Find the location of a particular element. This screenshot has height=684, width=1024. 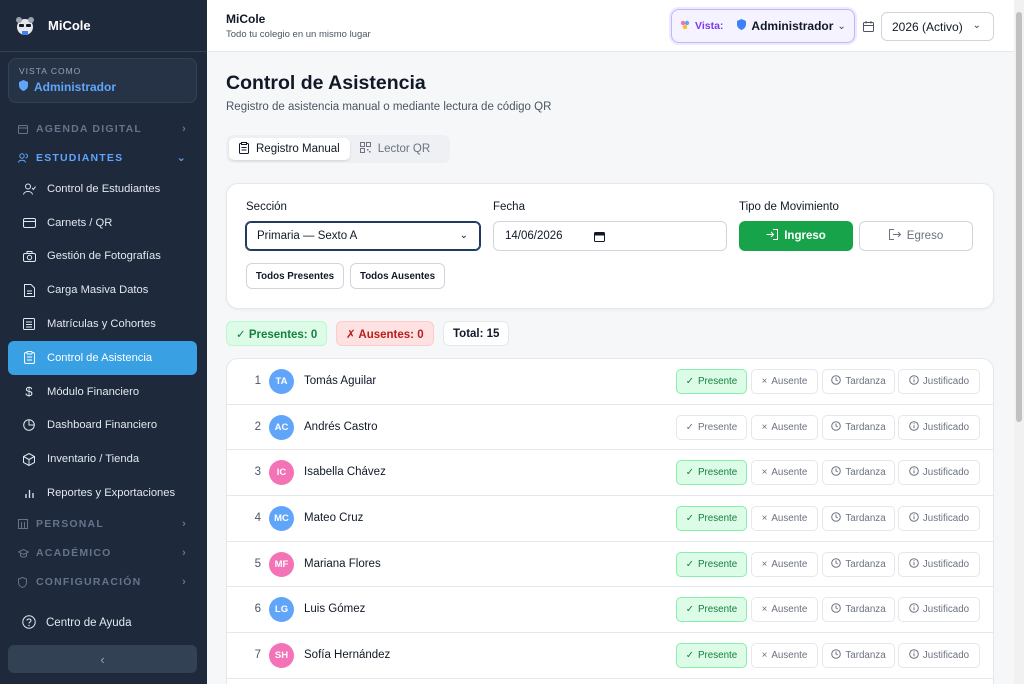

app-title: MiCole is located at coordinates (246, 19).